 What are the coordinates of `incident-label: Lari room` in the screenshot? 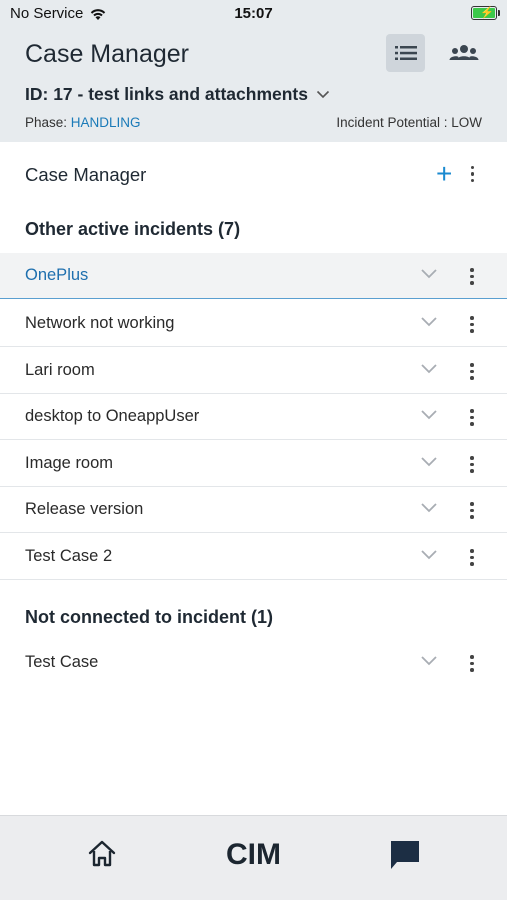 It's located at (60, 370).